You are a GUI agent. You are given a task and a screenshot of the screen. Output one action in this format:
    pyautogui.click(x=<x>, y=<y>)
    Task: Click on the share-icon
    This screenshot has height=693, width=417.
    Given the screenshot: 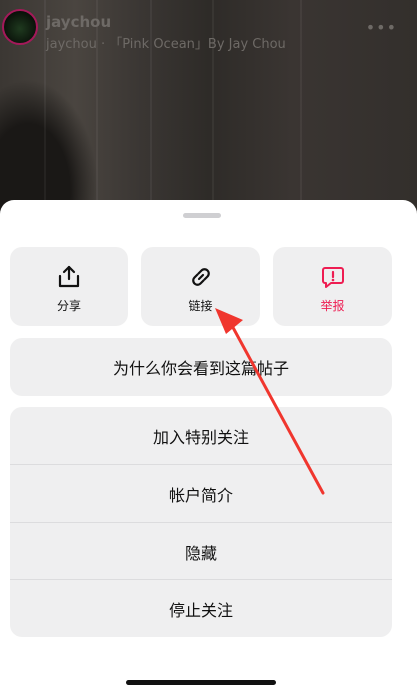 What is the action you would take?
    pyautogui.click(x=69, y=276)
    